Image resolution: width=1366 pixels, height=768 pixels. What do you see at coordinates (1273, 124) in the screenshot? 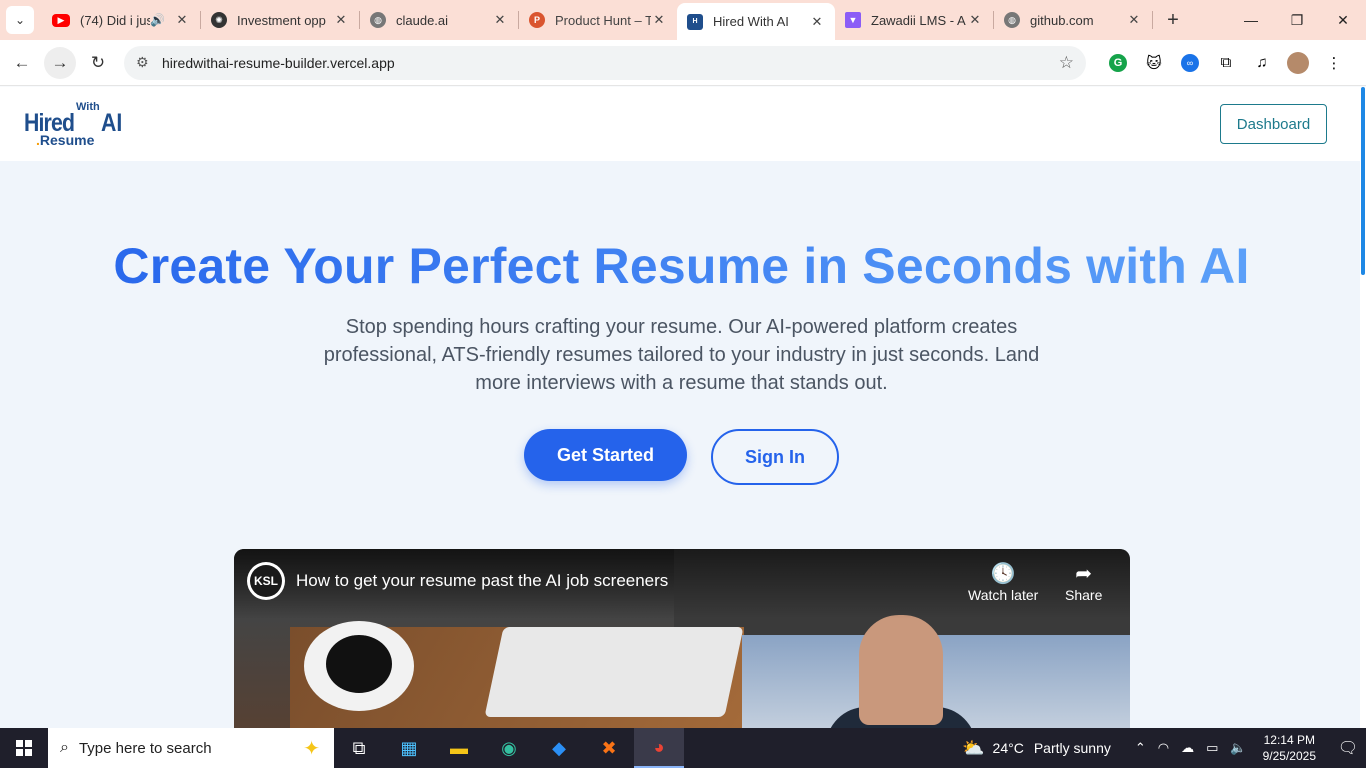
I see `dashboard-button: Dashboard` at bounding box center [1273, 124].